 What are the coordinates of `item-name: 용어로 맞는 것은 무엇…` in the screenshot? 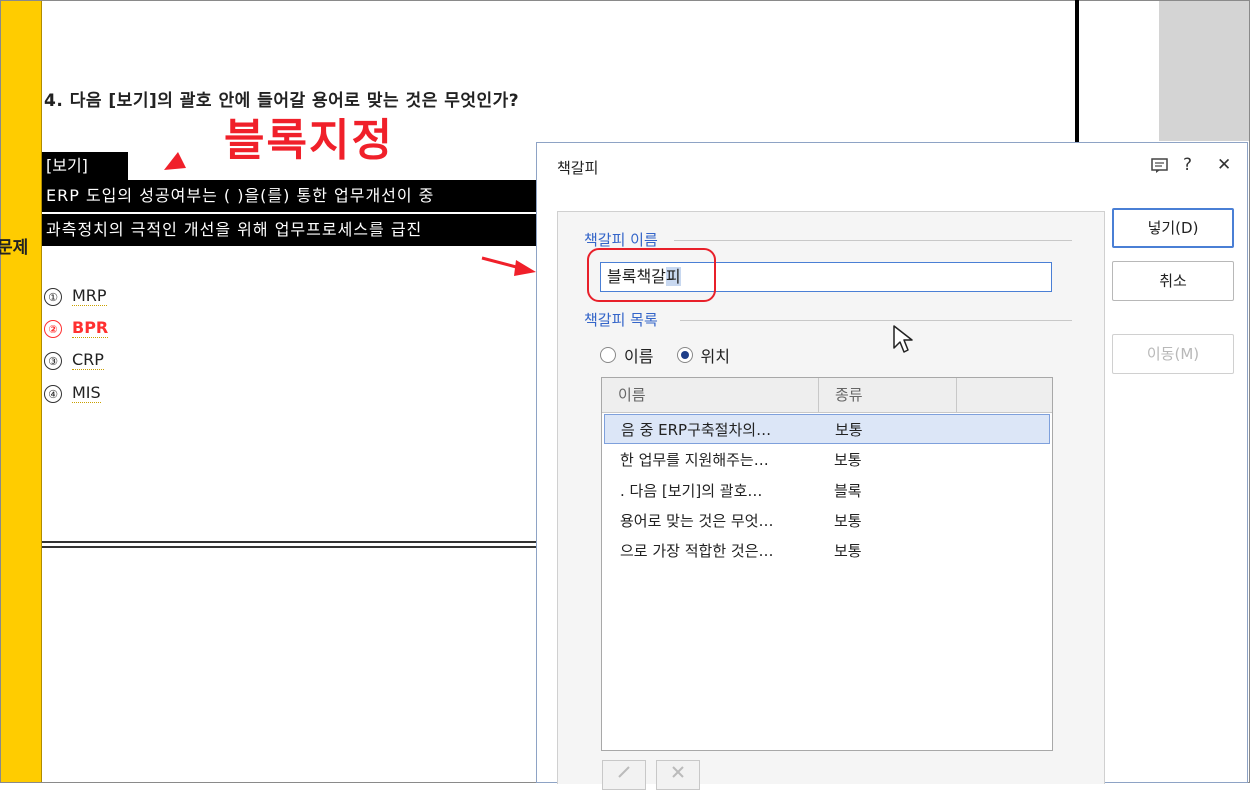 It's located at (697, 521).